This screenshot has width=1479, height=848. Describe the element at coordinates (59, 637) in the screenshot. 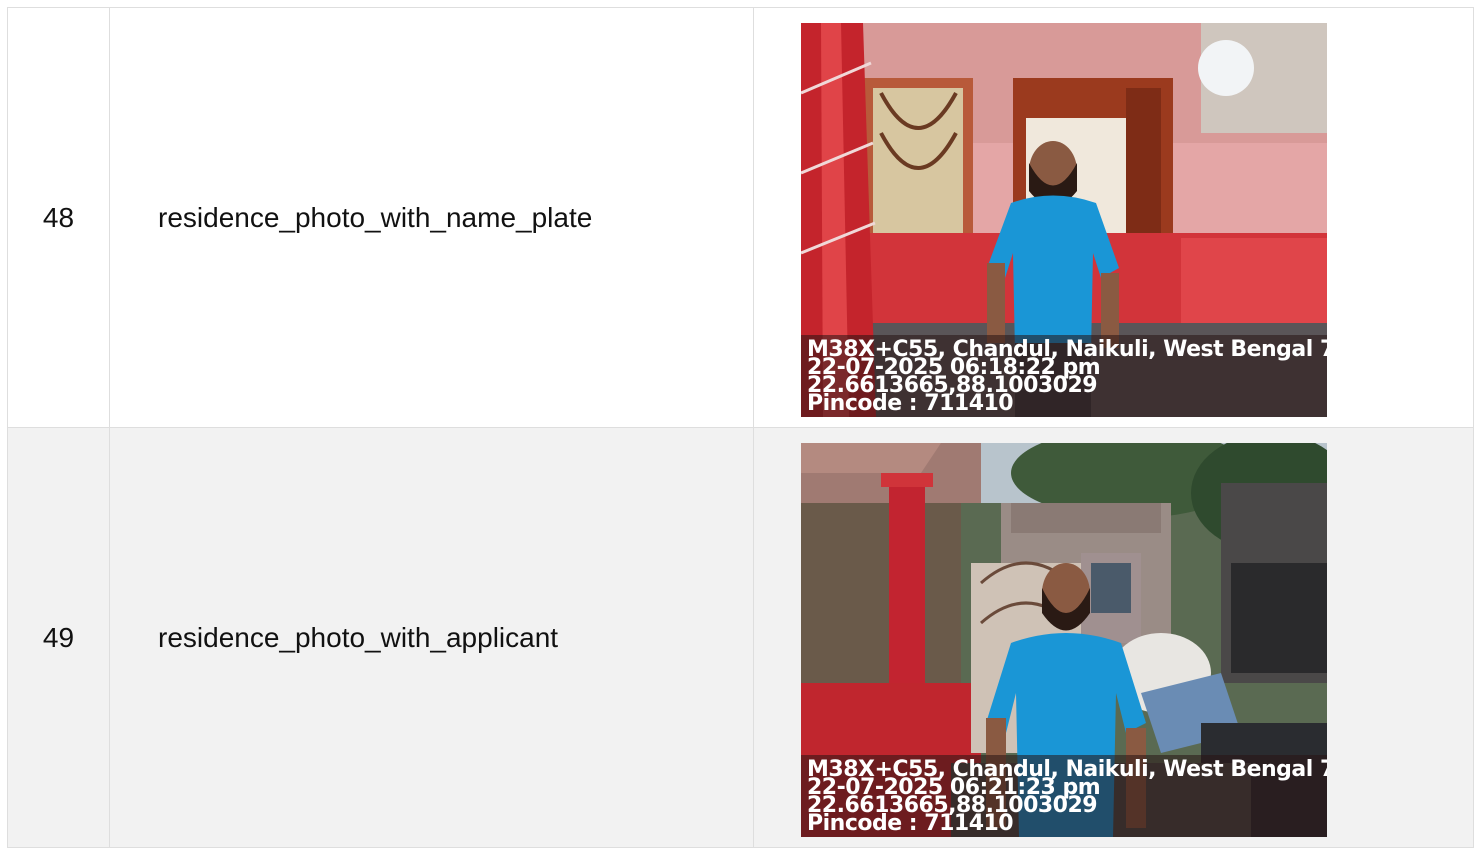

I see `row-number: 49` at that location.